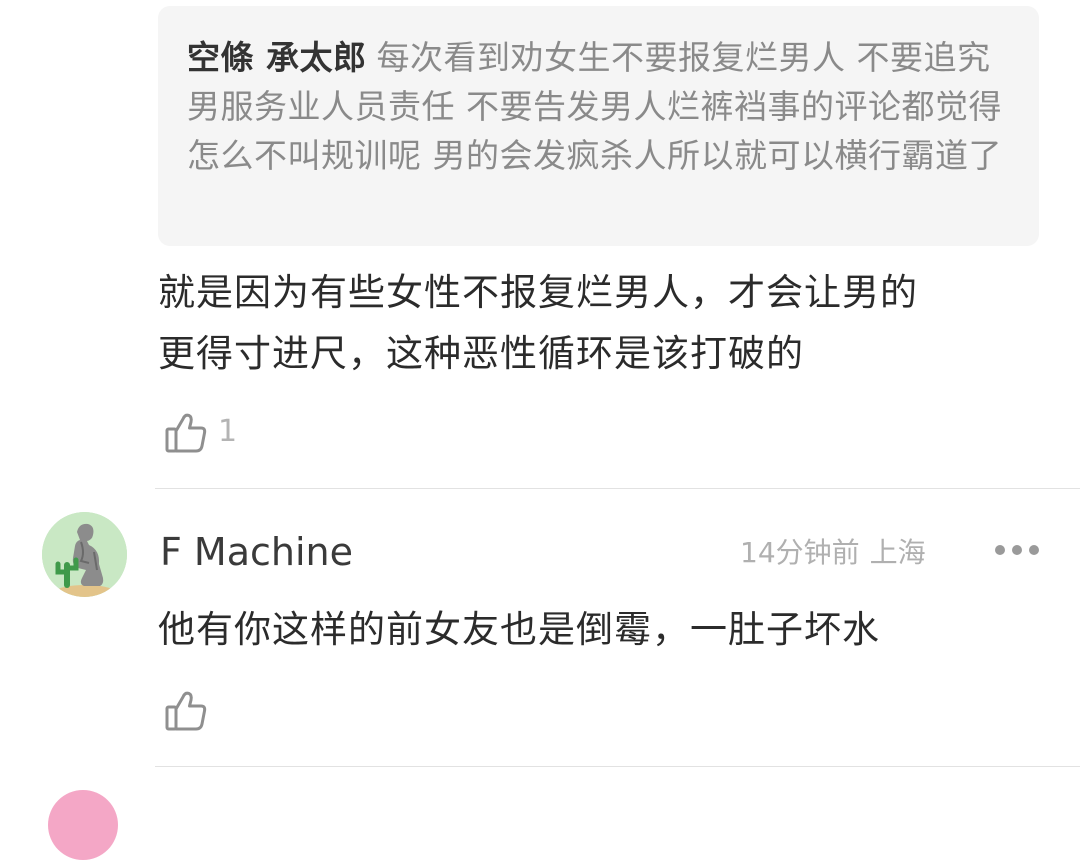 Image resolution: width=1080 pixels, height=860 pixels. Describe the element at coordinates (256, 552) in the screenshot. I see `comment-username: F Machine` at that location.